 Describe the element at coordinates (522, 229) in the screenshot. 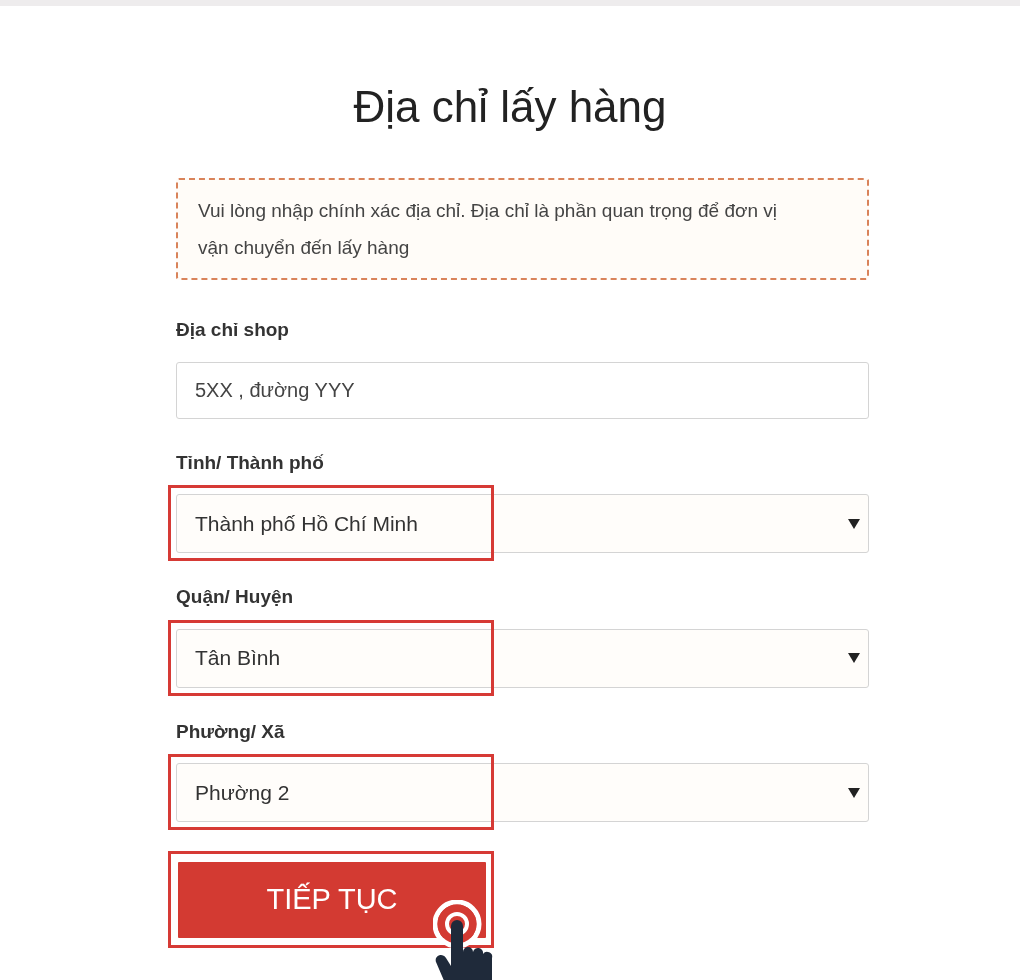

I see `notice-text: Vui lòng nhập chính xác địa chỉ. Địa chỉ là phần quan trọng để đơn vị vận chuyển đến lấy hàng` at that location.